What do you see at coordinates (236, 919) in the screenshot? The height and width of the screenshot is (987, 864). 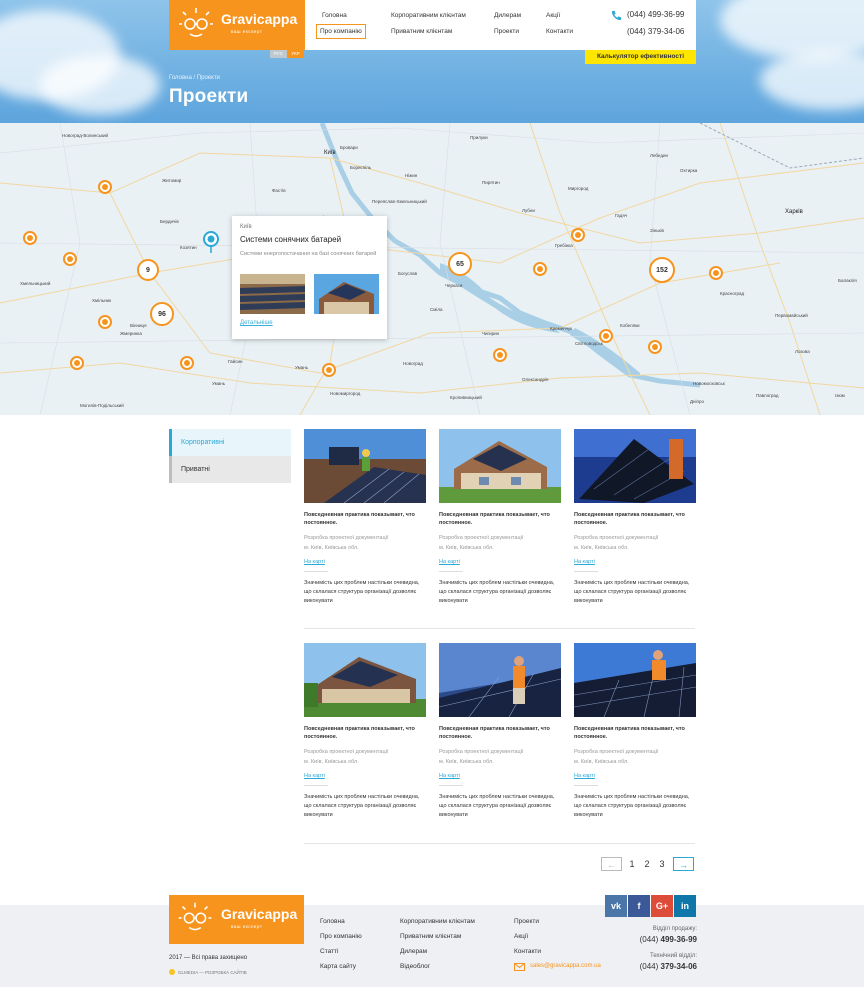 I see `footer-logo: Gravicappa ваш експерт` at bounding box center [236, 919].